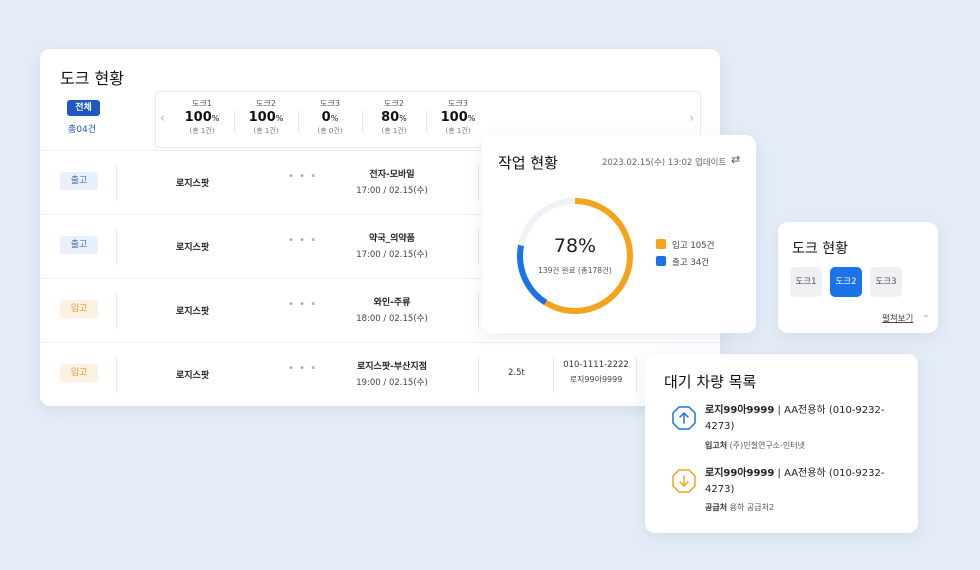 The width and height of the screenshot is (980, 570). Describe the element at coordinates (82, 130) in the screenshot. I see `all-count: 총04건` at that location.